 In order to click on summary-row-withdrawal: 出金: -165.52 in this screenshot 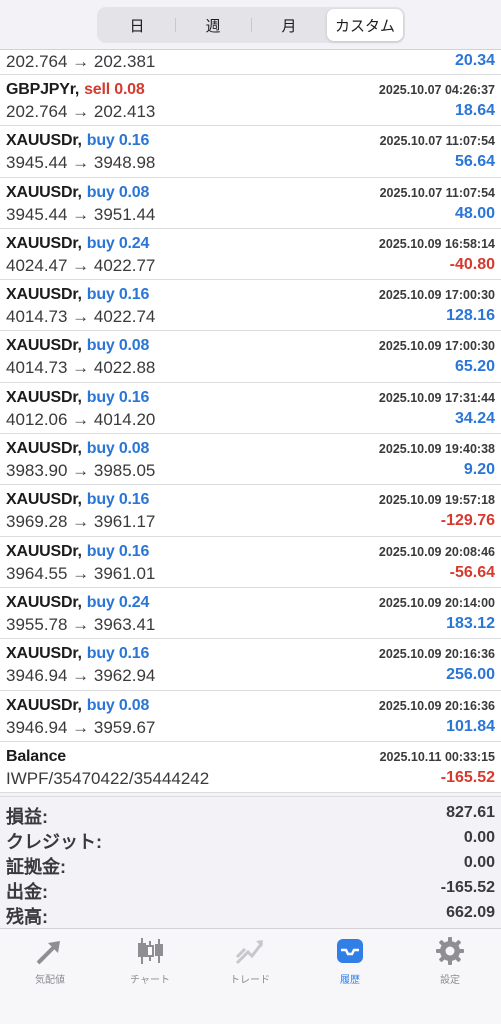, I will do `click(250, 889)`.